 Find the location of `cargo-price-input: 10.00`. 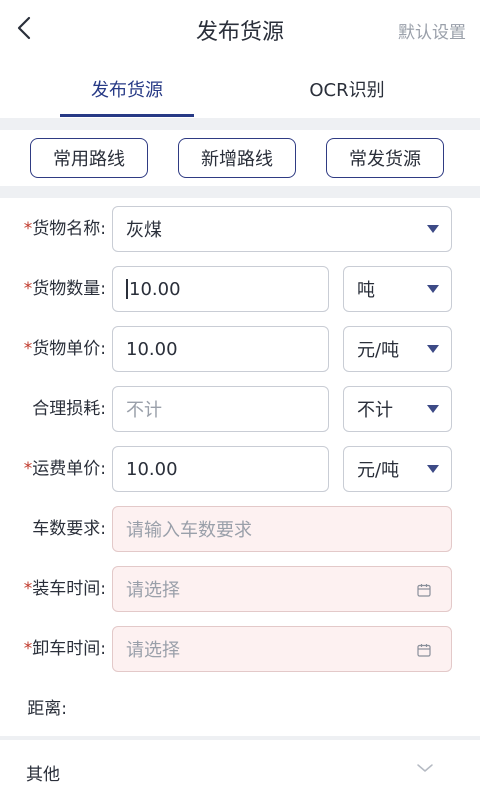

cargo-price-input: 10.00 is located at coordinates (220, 349).